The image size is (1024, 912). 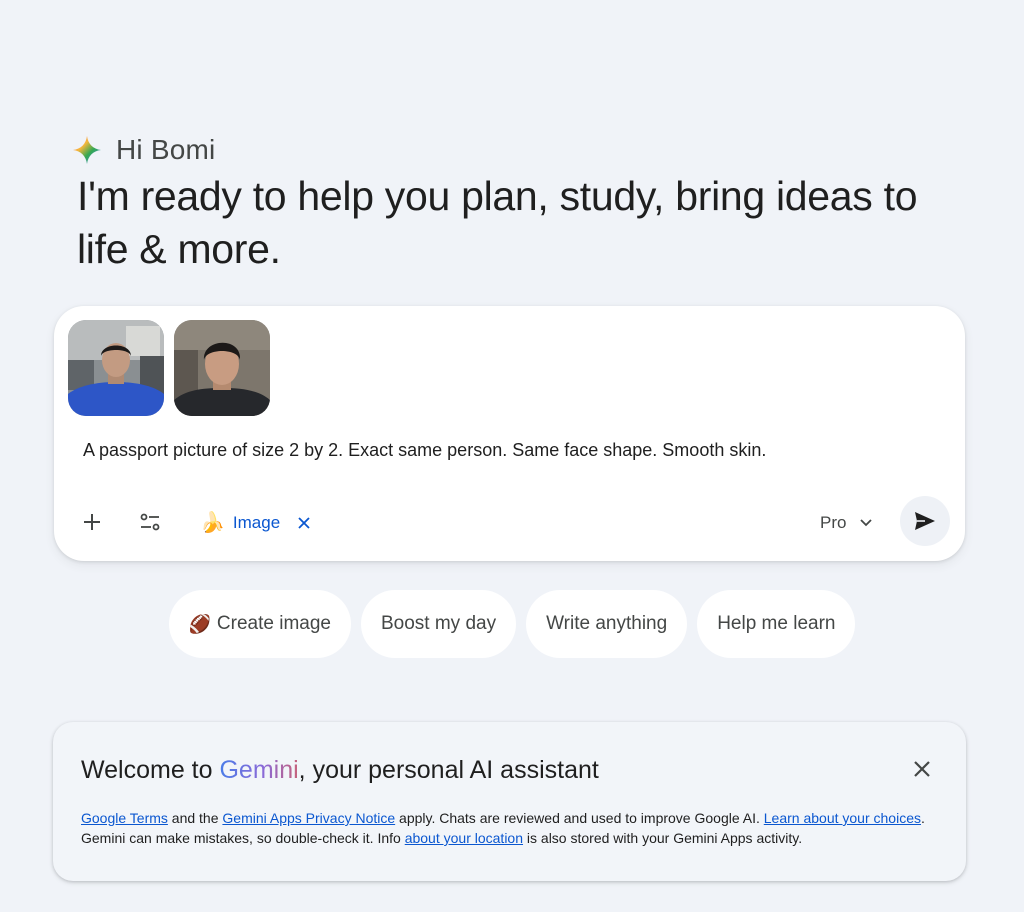 What do you see at coordinates (87, 150) in the screenshot?
I see `gemini-spark-icon` at bounding box center [87, 150].